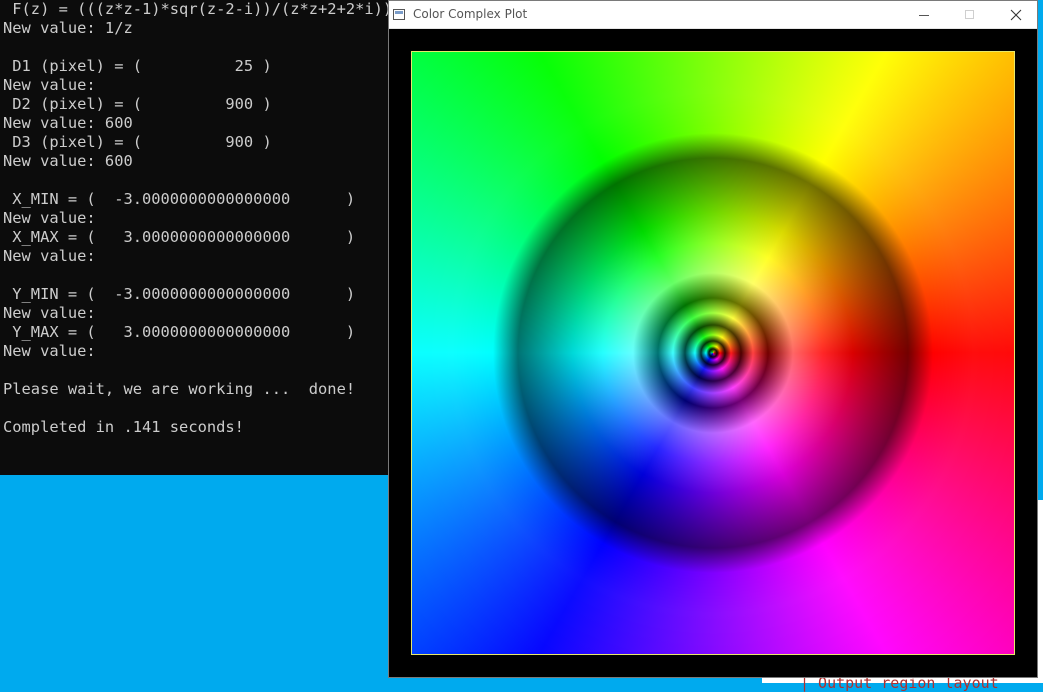 The image size is (1043, 692). I want to click on app-window-icon, so click(399, 14).